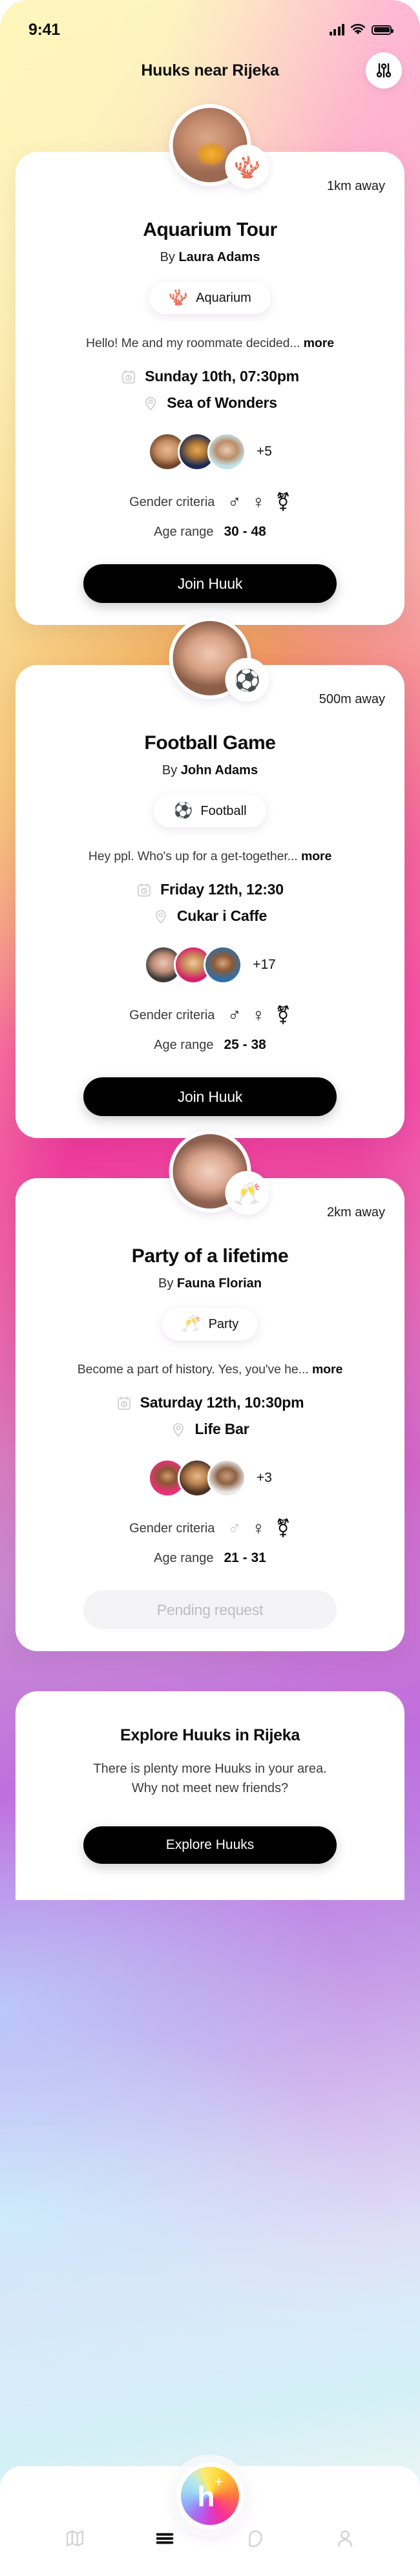  I want to click on date-text: Friday 12th, 12:30, so click(222, 889).